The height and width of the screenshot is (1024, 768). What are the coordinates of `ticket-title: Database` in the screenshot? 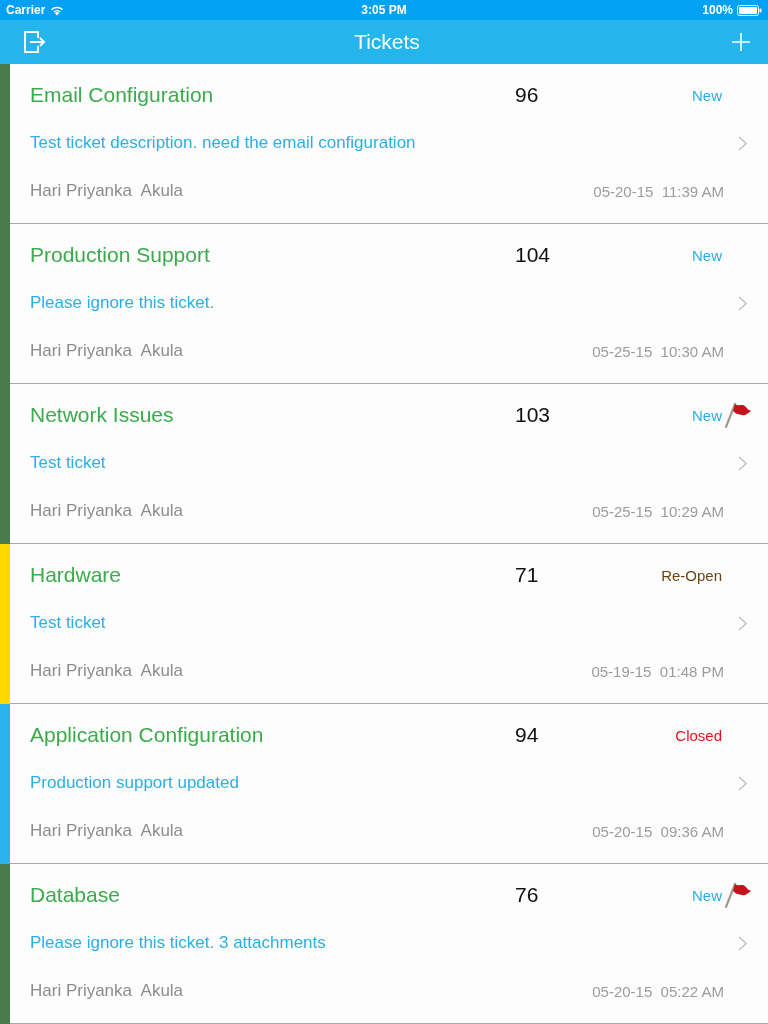 It's located at (75, 895).